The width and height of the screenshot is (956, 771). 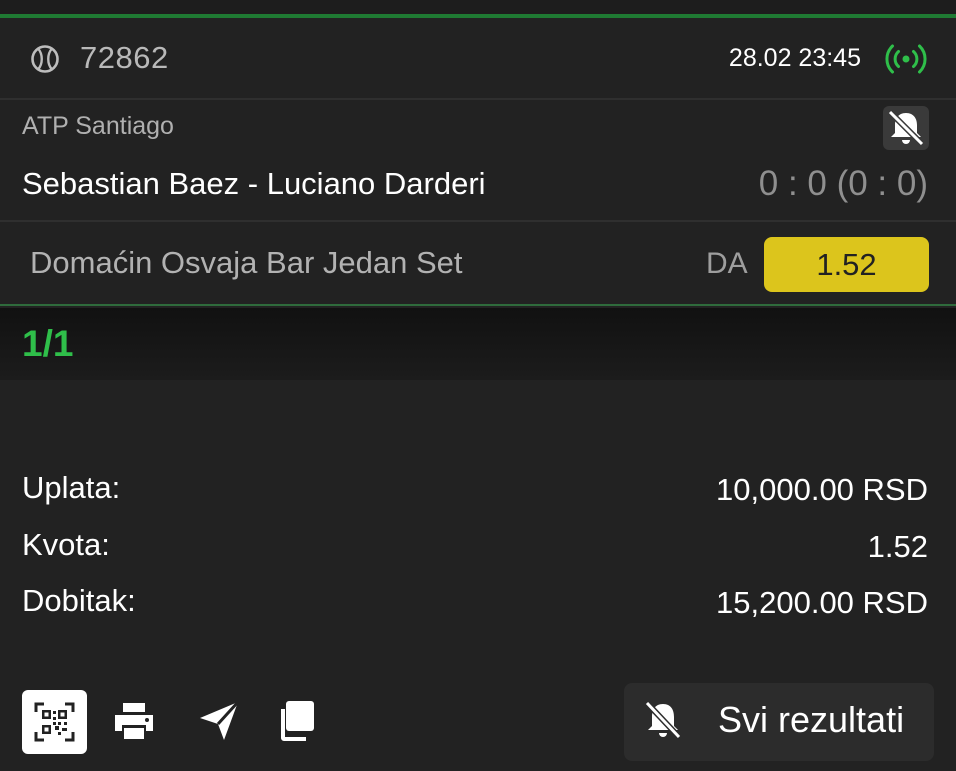 I want to click on market-name: Domaćin Osvaja Bar Jedan Set, so click(x=246, y=262).